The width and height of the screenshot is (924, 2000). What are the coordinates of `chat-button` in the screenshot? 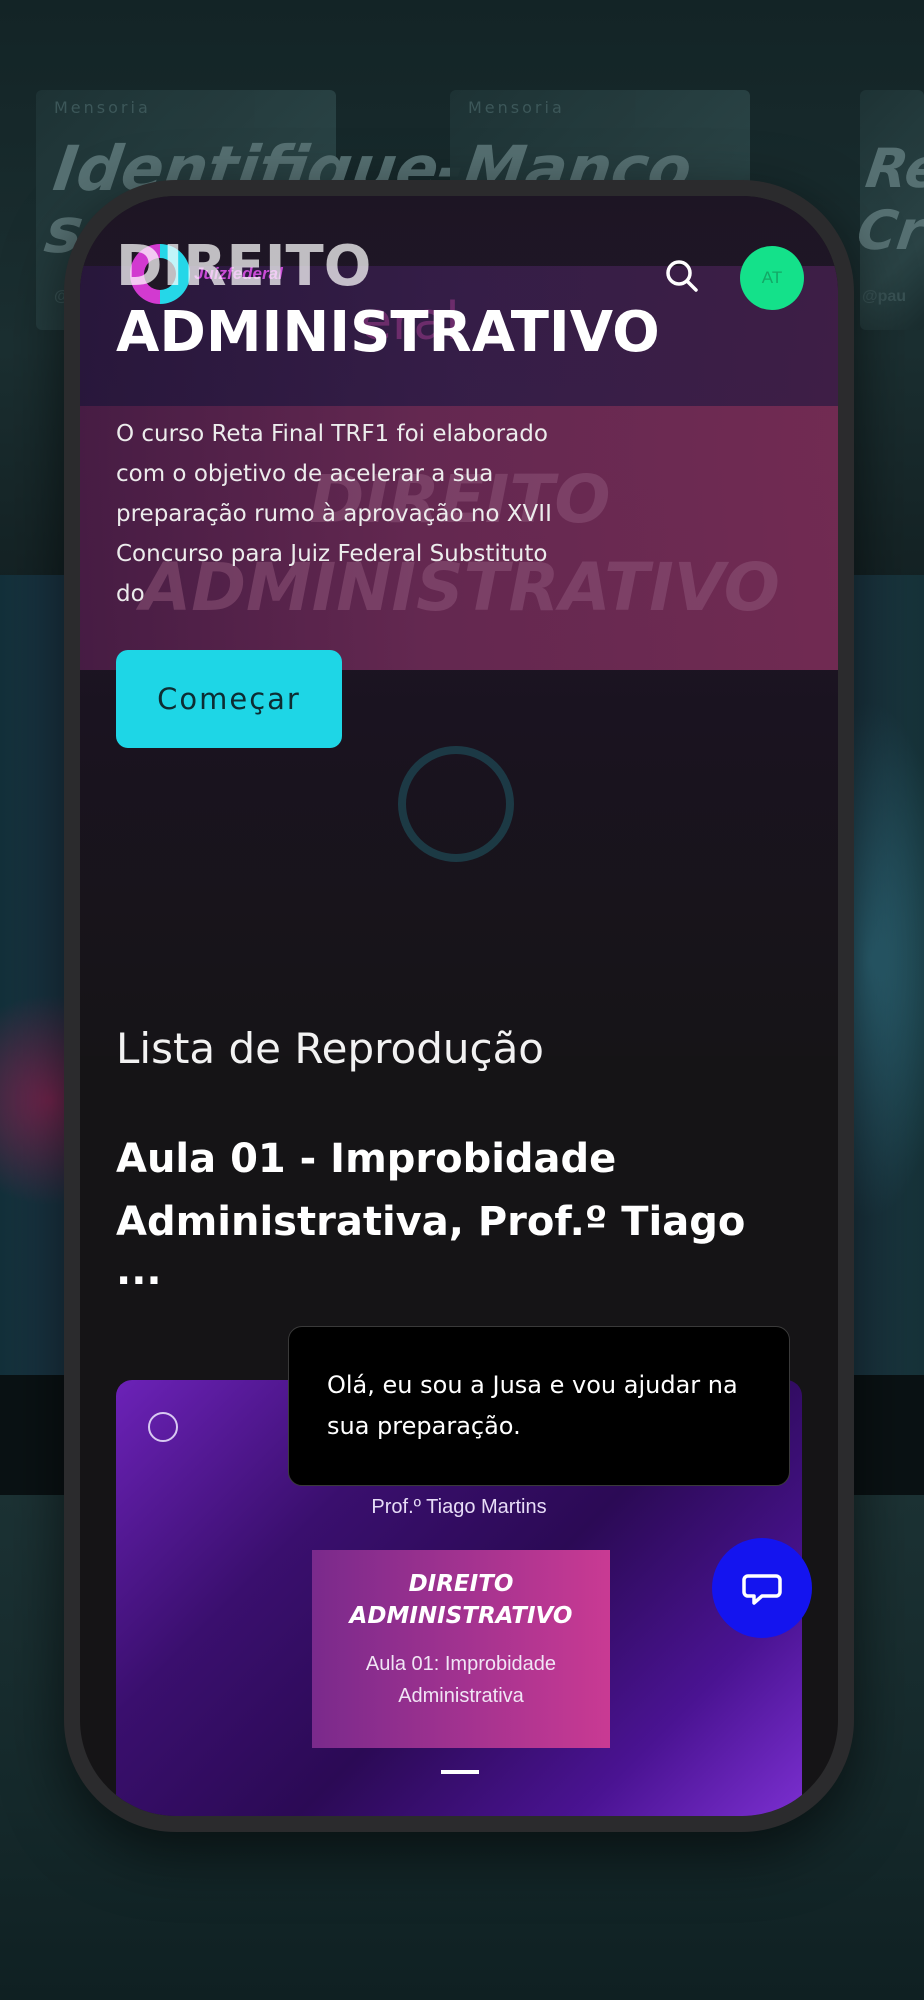 It's located at (762, 1588).